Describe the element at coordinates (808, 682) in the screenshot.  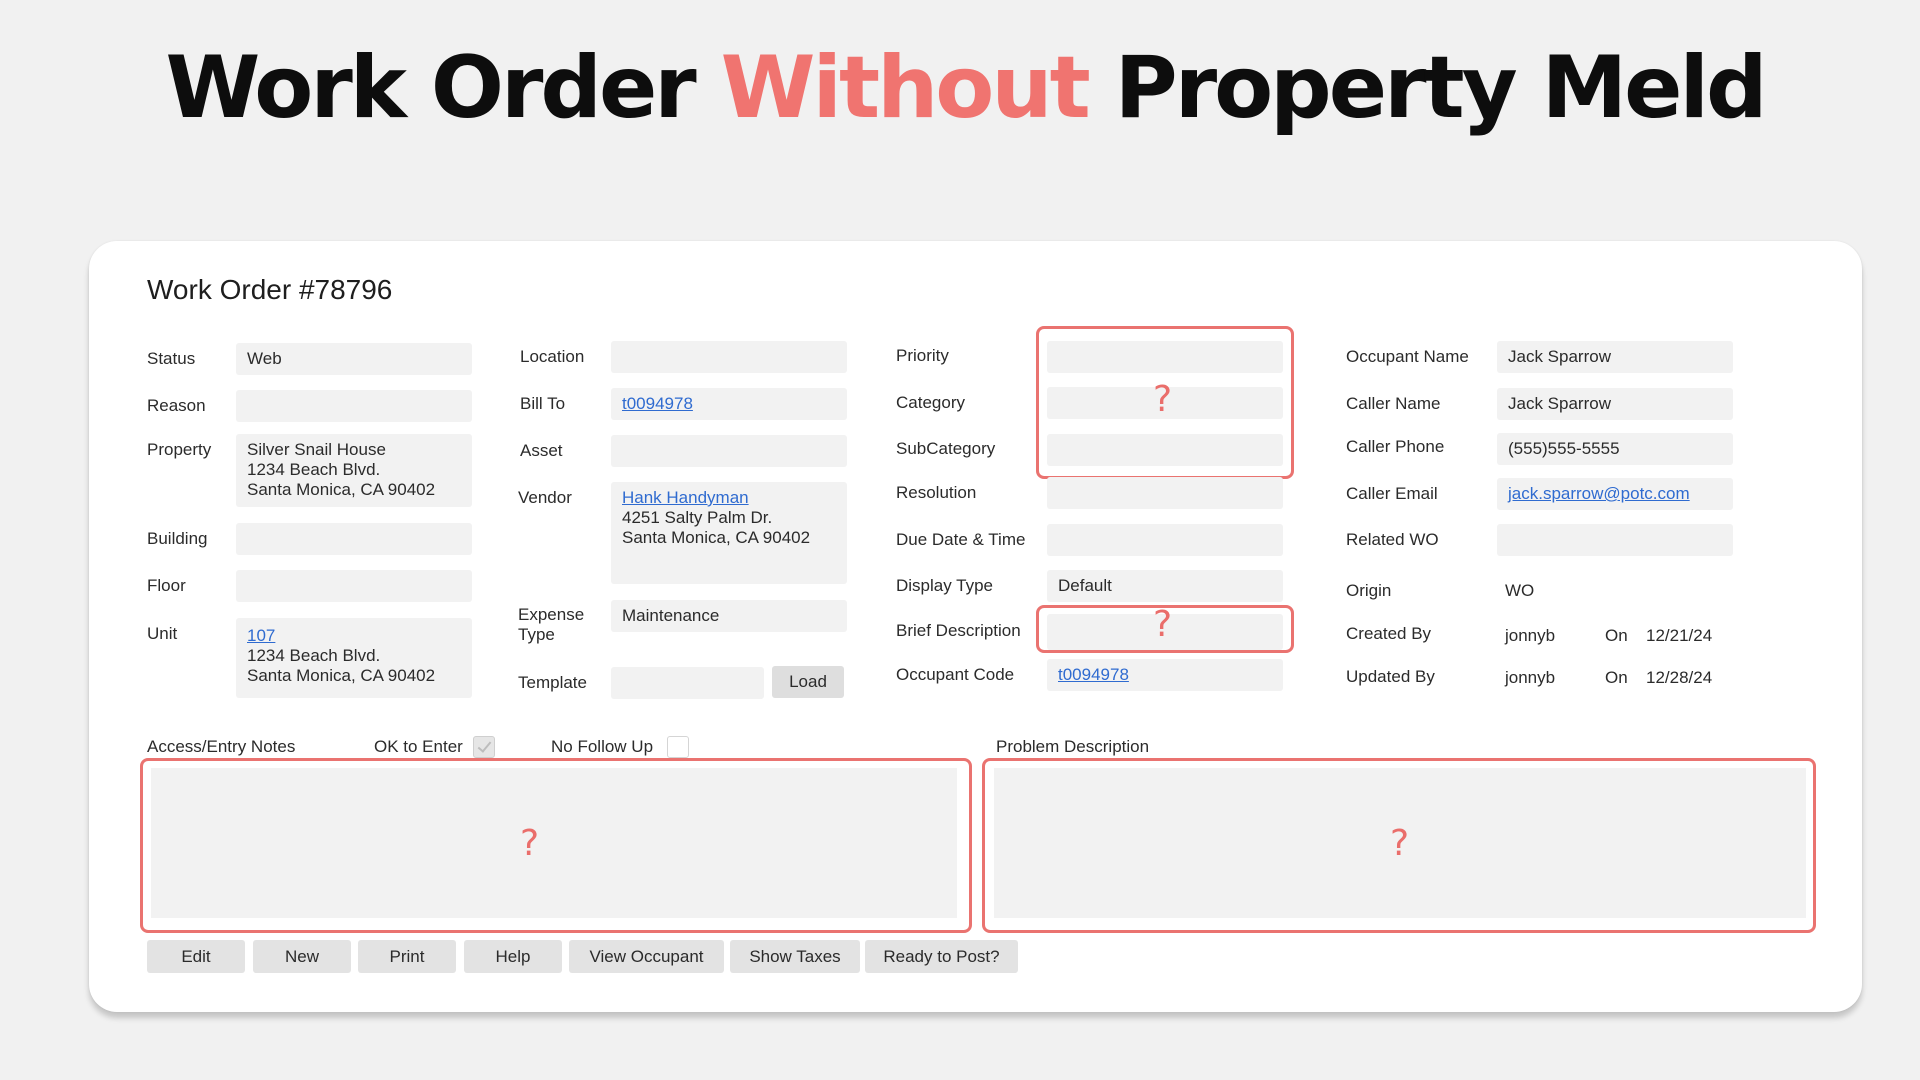
I see `load-button: Load` at that location.